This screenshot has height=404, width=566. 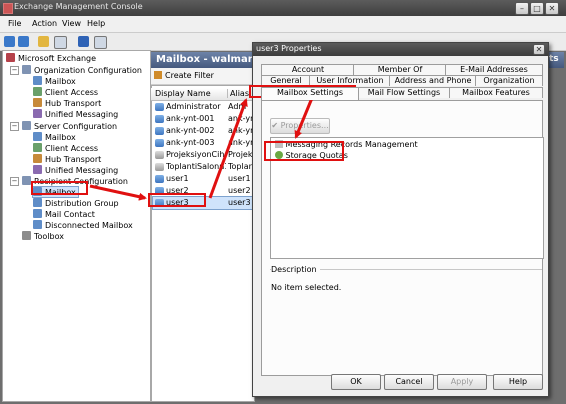 I want to click on table-row: user1 user1, so click(x=203, y=179).